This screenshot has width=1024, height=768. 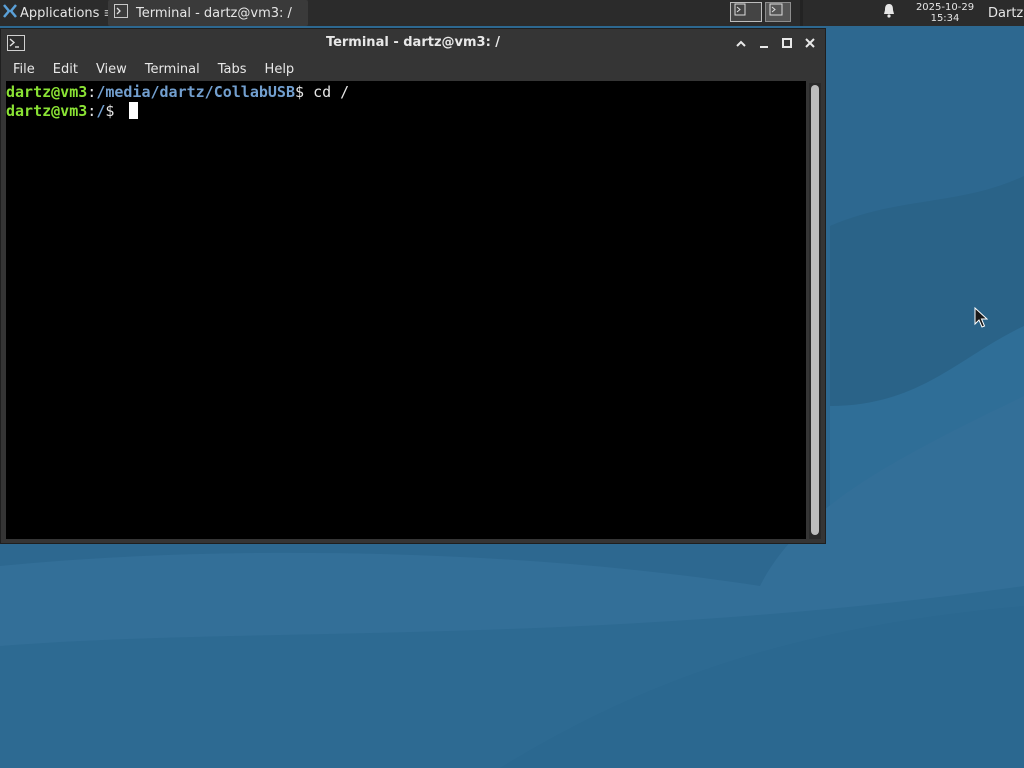 I want to click on clock-date: 2025-10-29, so click(x=945, y=7).